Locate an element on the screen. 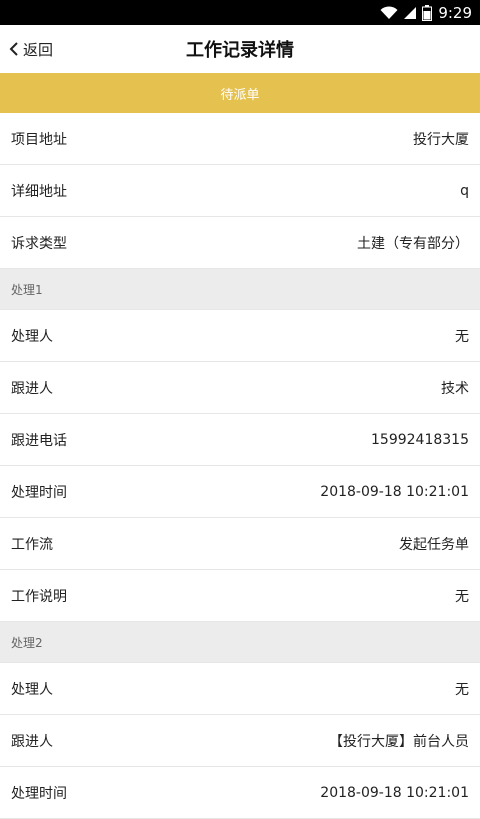 This screenshot has width=480, height=819. row-value: 投行大厦 is located at coordinates (441, 139).